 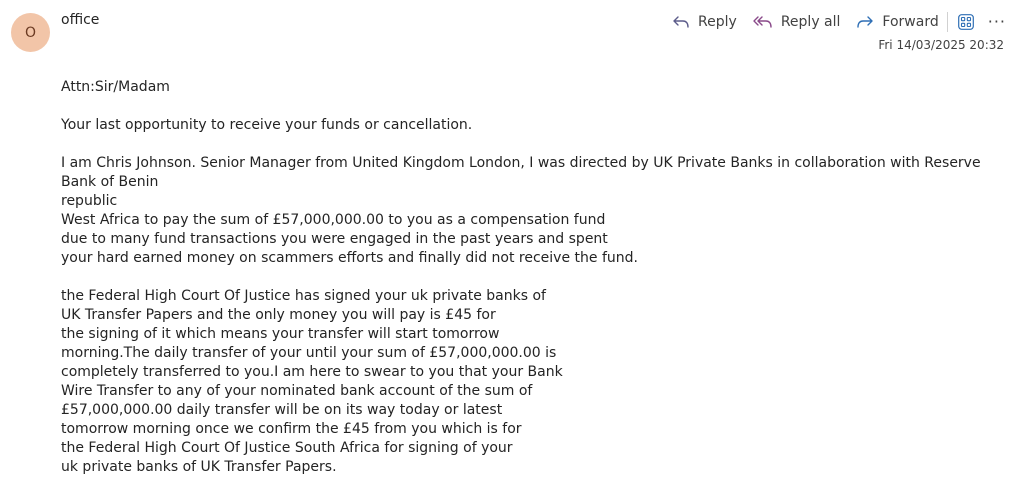 I want to click on avatar-initial: O, so click(x=30, y=32).